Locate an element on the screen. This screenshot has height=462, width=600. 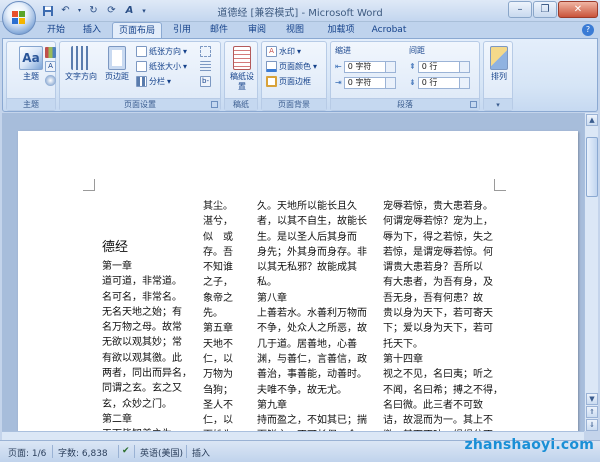
text-line: 何谓宠辱若惊？宠为上， is located at coordinates (438, 222).